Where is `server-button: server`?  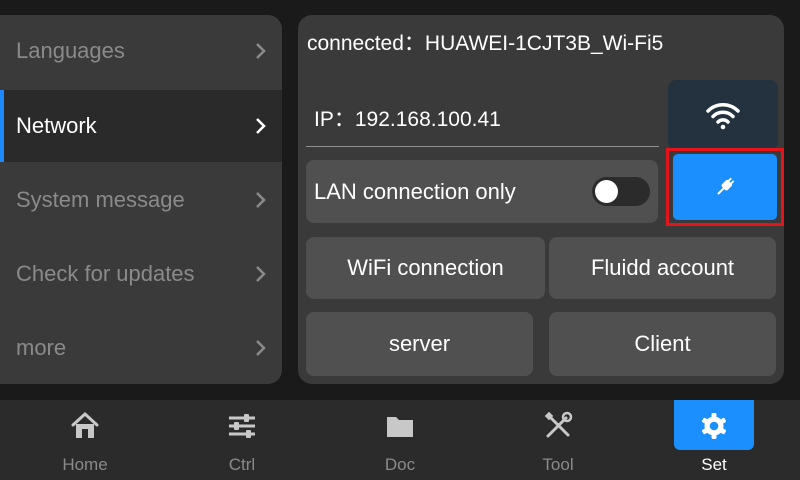 server-button: server is located at coordinates (419, 344).